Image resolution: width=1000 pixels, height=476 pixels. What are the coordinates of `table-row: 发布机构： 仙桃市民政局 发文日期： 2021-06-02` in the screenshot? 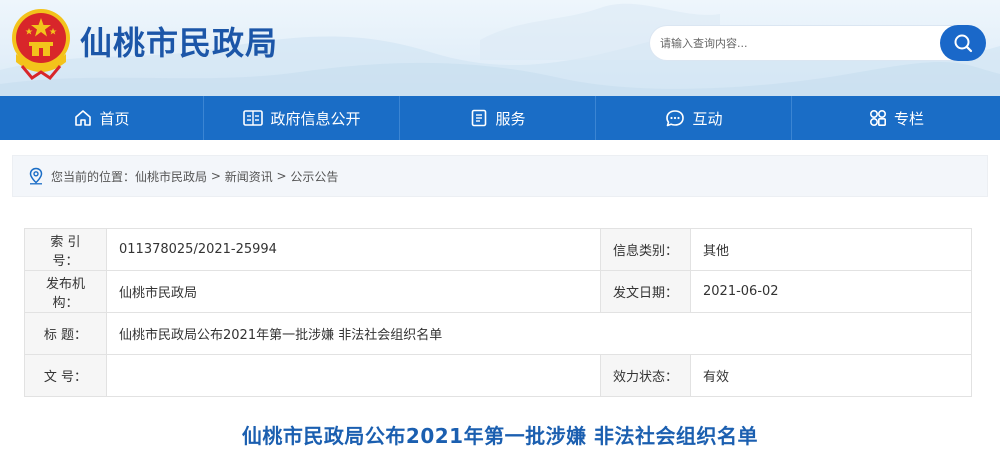 It's located at (498, 291).